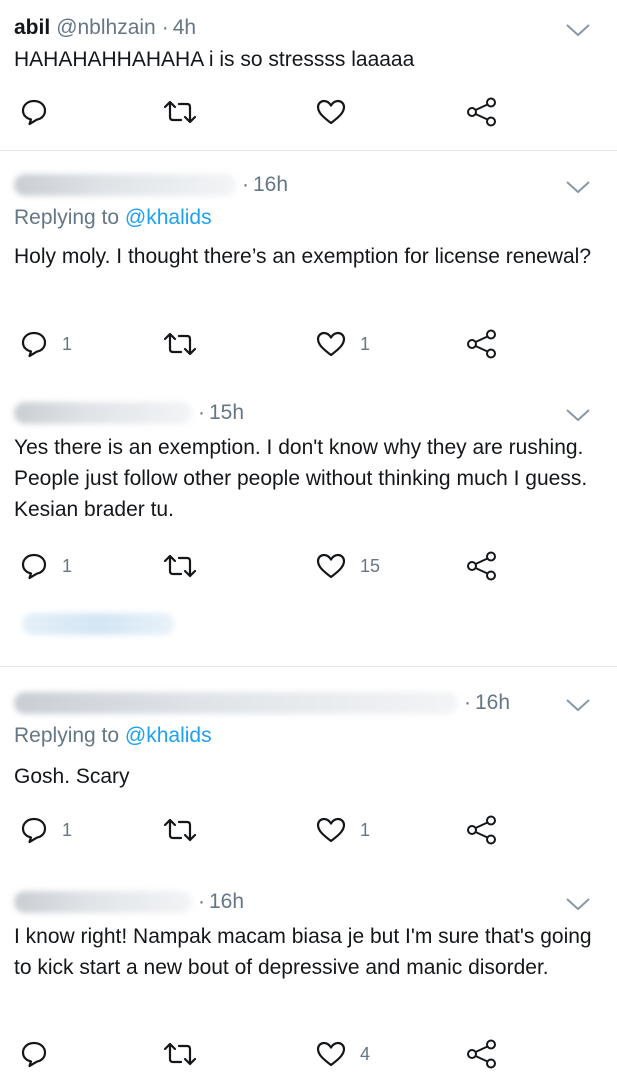 The width and height of the screenshot is (617, 1080). Describe the element at coordinates (370, 565) in the screenshot. I see `like-count: 15` at that location.